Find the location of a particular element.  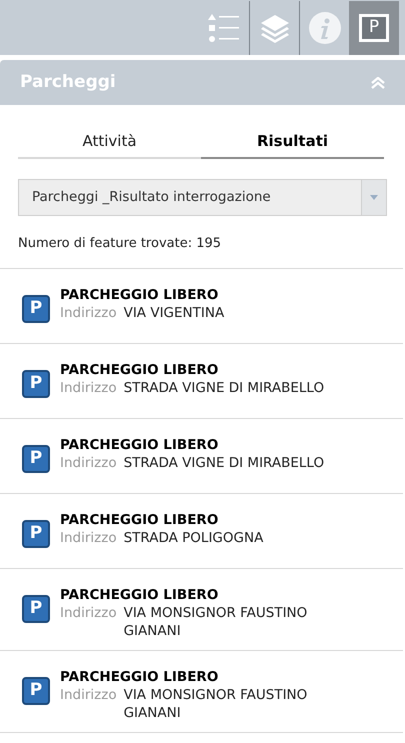

tab: Risultati is located at coordinates (292, 142).